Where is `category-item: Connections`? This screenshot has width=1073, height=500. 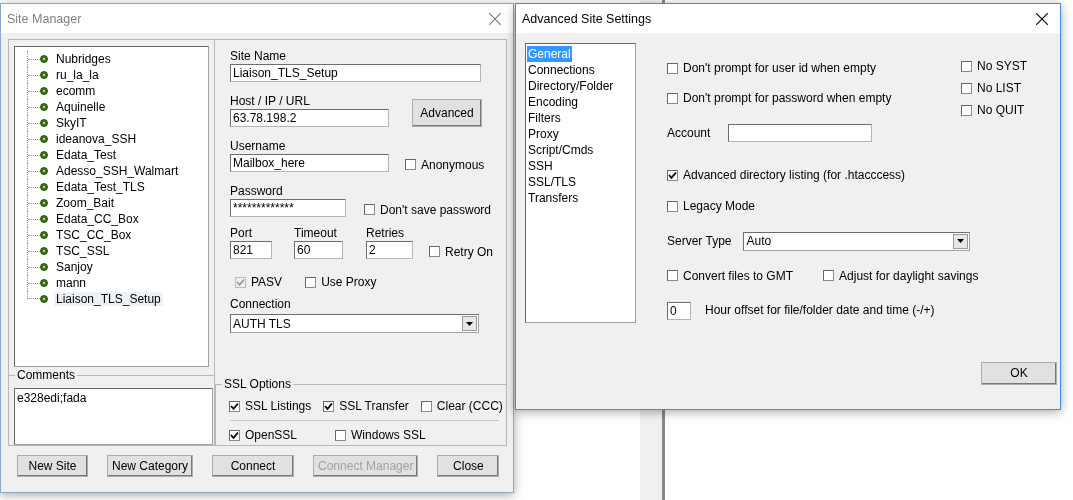
category-item: Connections is located at coordinates (561, 70).